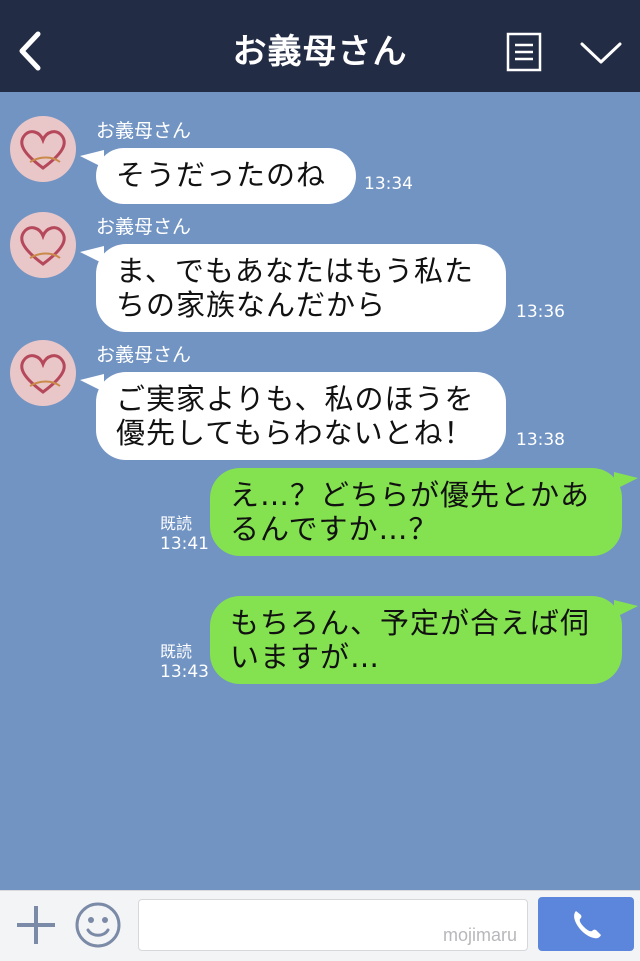  What do you see at coordinates (36, 925) in the screenshot?
I see `plus-icon` at bounding box center [36, 925].